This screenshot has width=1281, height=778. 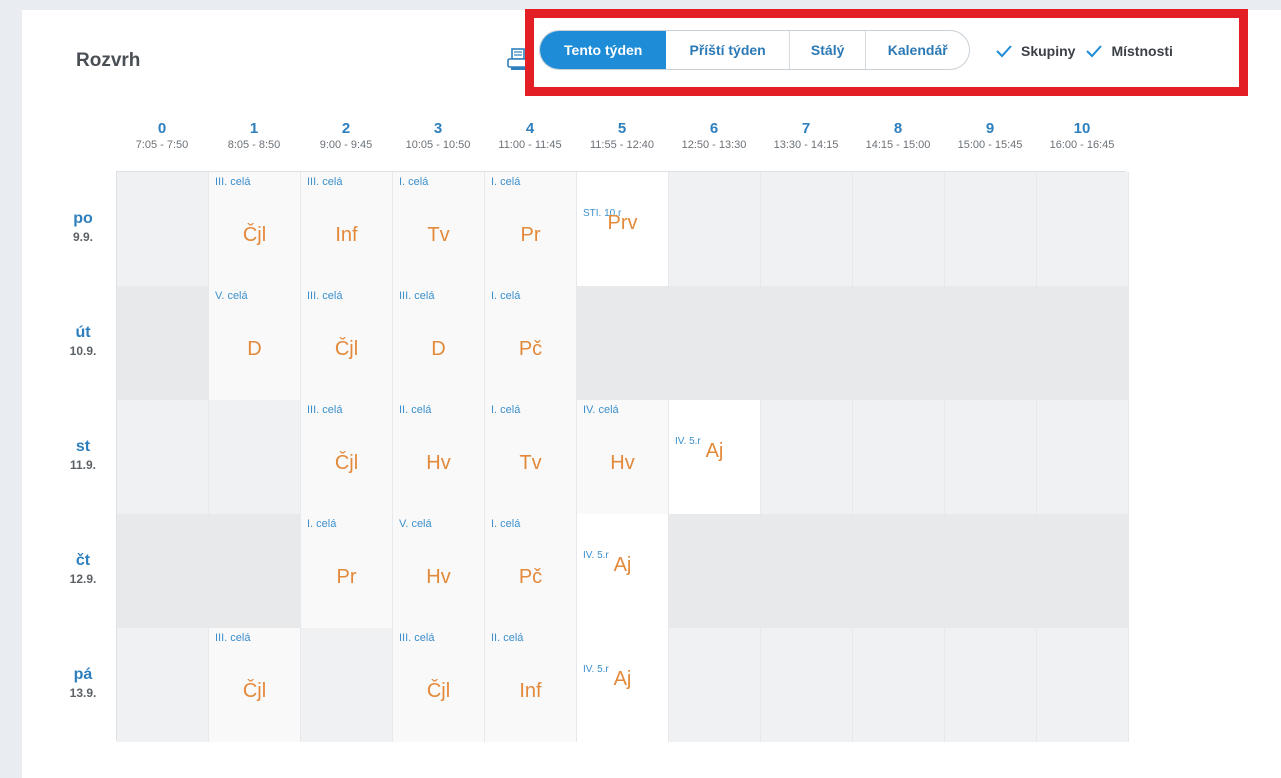 What do you see at coordinates (898, 128) in the screenshot?
I see `hour-number: 8` at bounding box center [898, 128].